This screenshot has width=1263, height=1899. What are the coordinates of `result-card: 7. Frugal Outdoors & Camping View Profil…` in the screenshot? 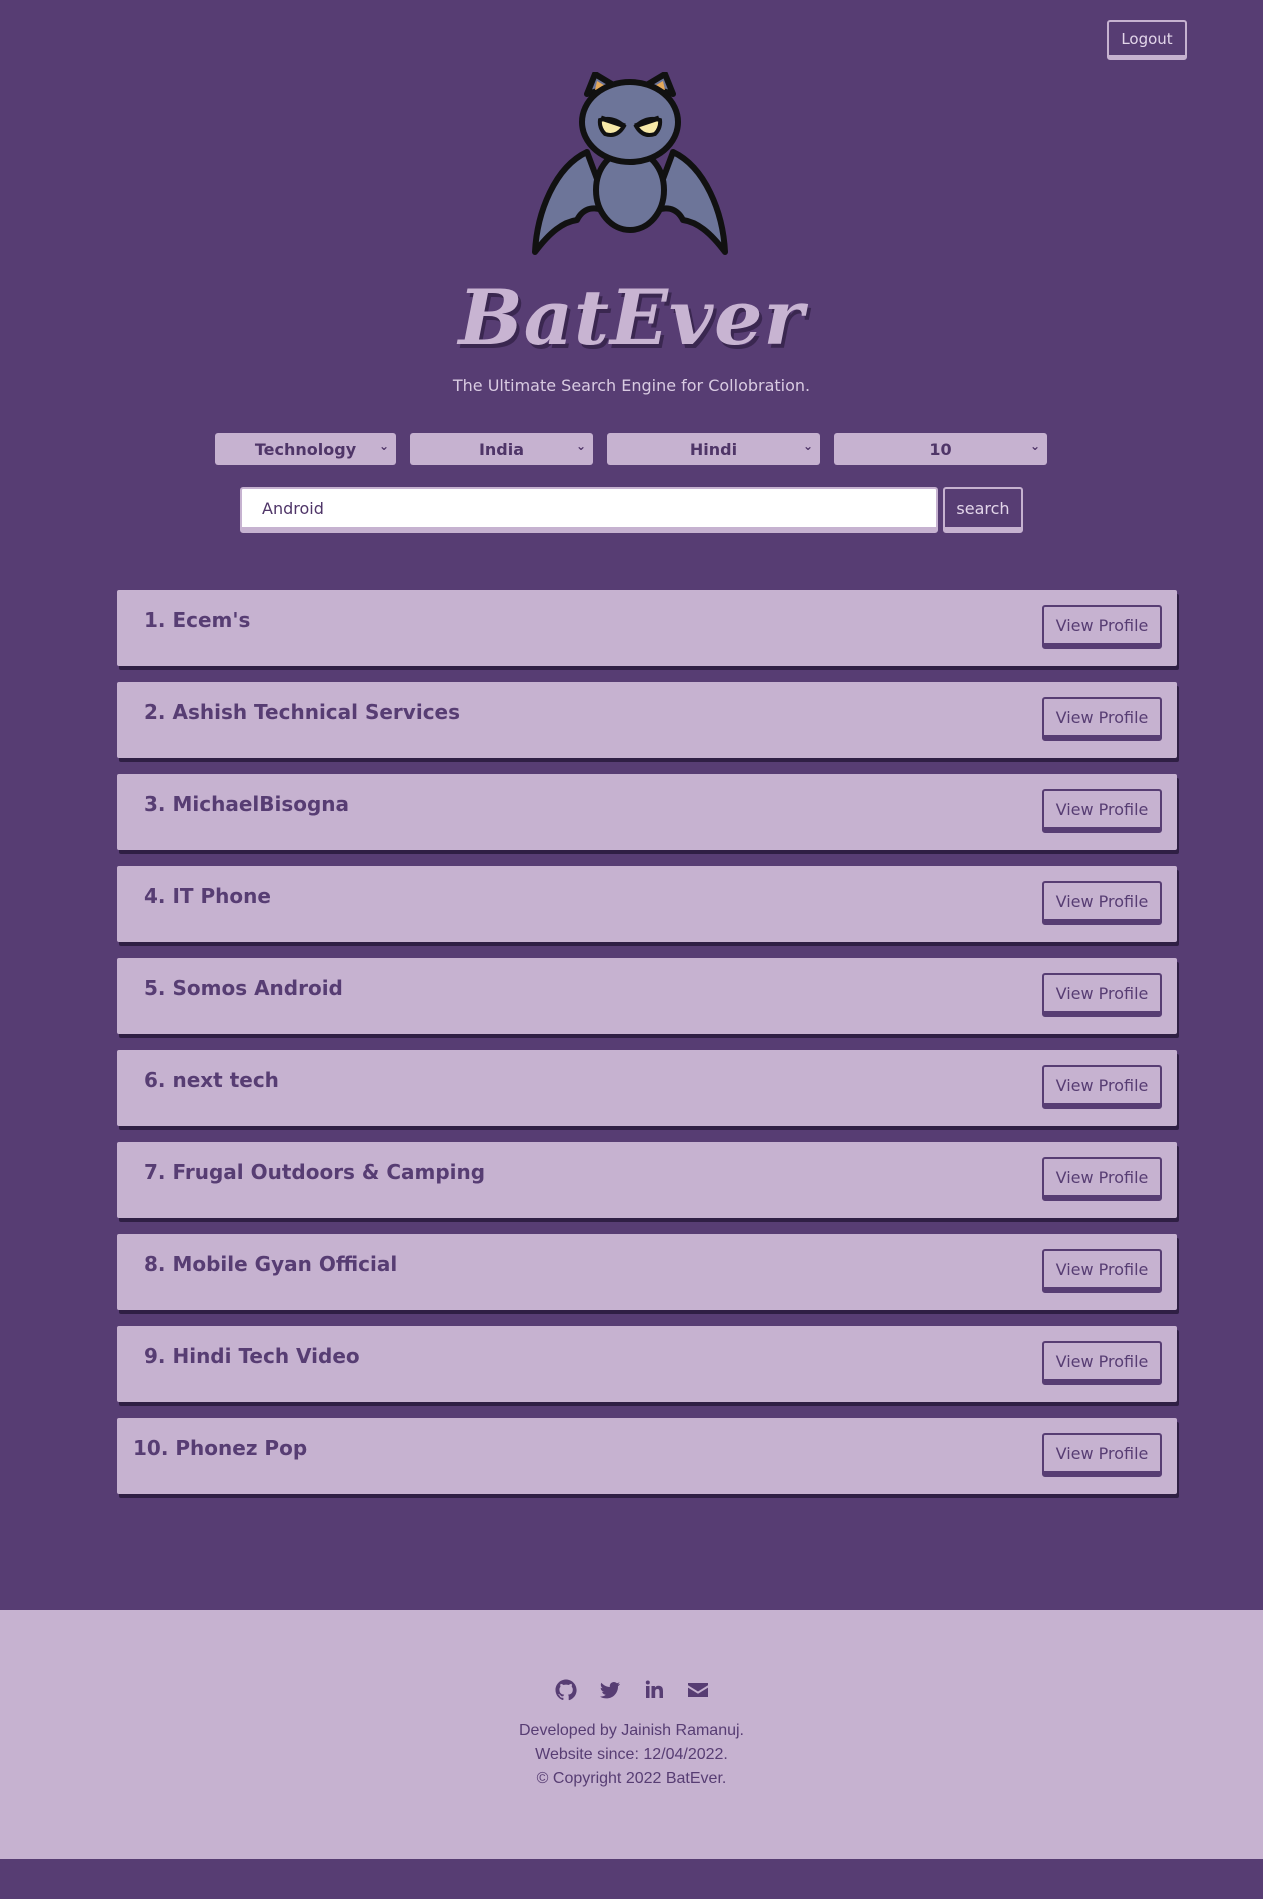 It's located at (647, 1180).